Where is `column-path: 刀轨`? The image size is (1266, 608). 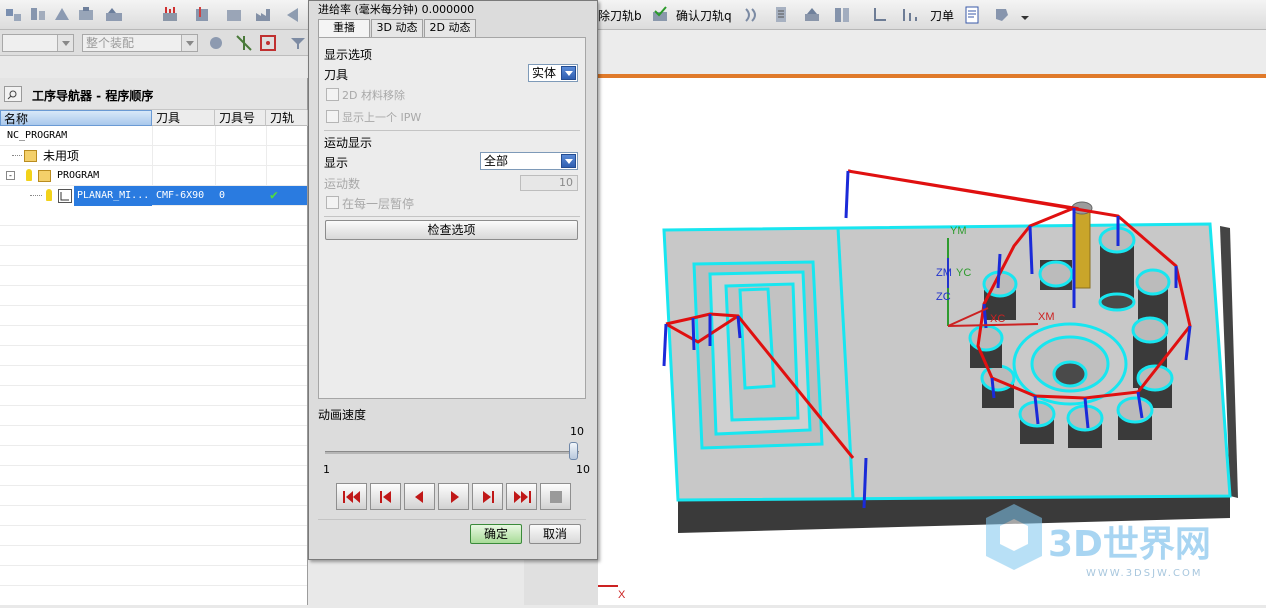
column-path: 刀轨 is located at coordinates (287, 118).